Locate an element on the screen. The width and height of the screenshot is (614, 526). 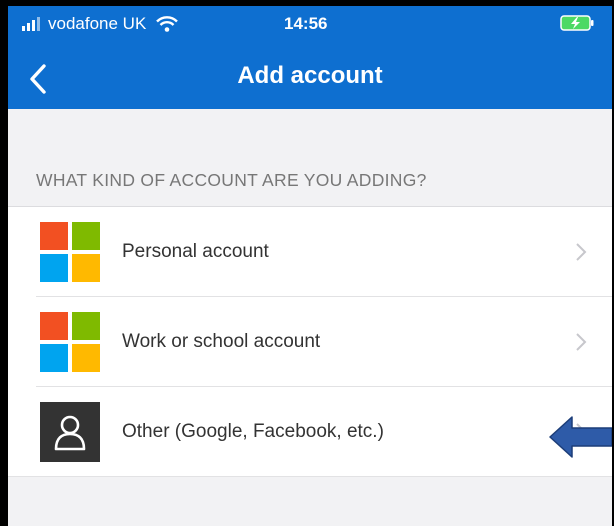
carrier-name: vodafone UK is located at coordinates (97, 23).